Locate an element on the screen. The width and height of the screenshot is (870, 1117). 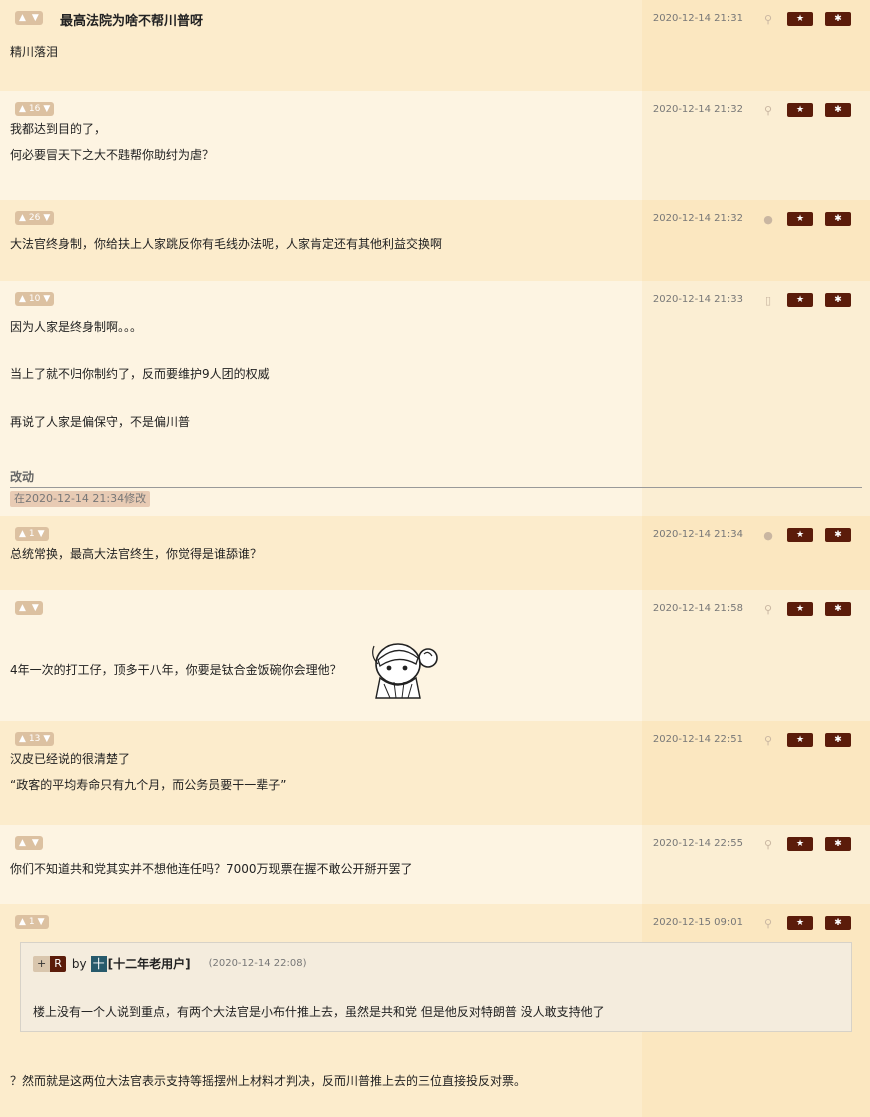
edit-label: 改动 is located at coordinates (436, 477).